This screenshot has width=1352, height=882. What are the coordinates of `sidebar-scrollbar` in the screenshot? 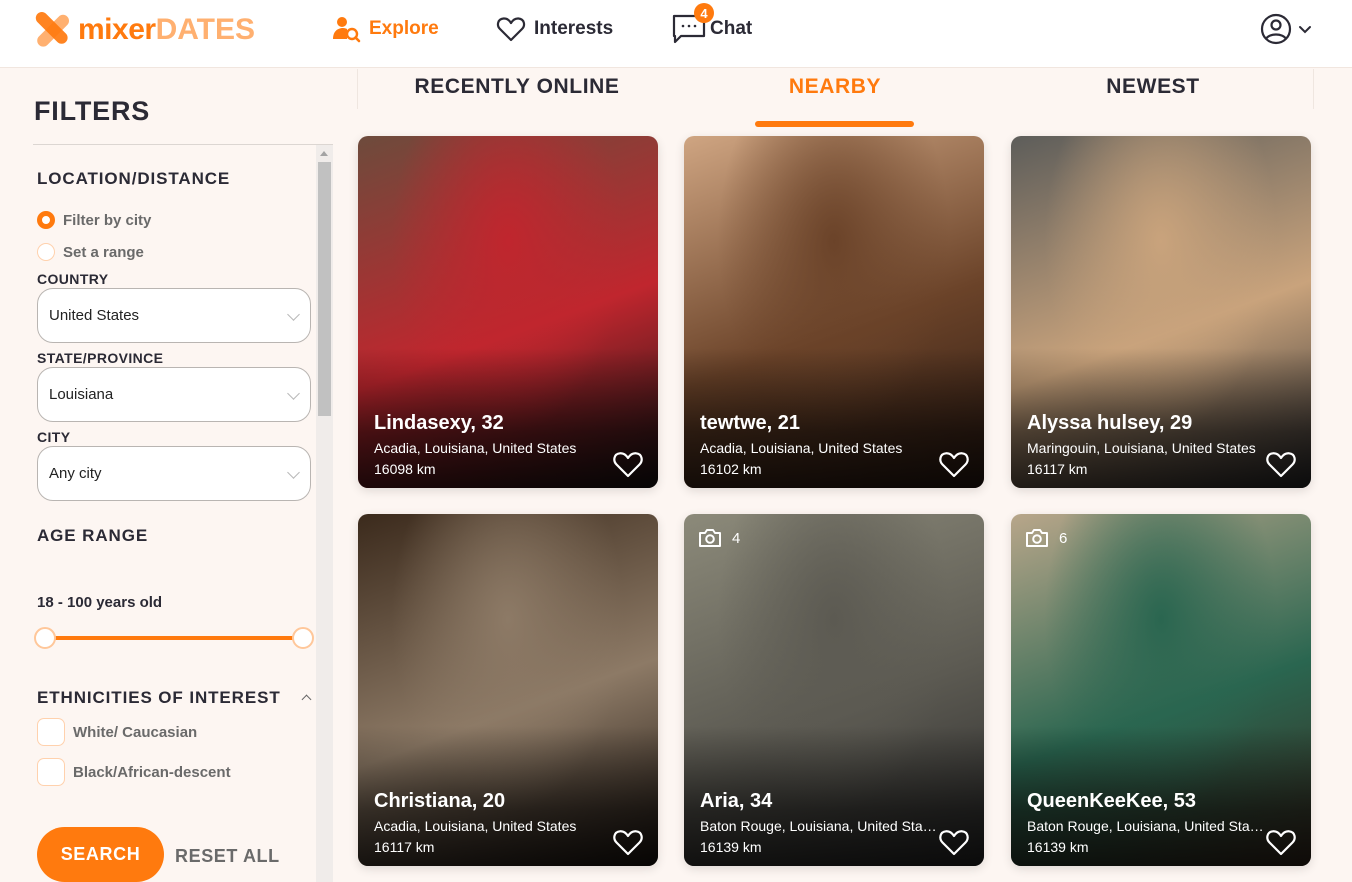 It's located at (324, 513).